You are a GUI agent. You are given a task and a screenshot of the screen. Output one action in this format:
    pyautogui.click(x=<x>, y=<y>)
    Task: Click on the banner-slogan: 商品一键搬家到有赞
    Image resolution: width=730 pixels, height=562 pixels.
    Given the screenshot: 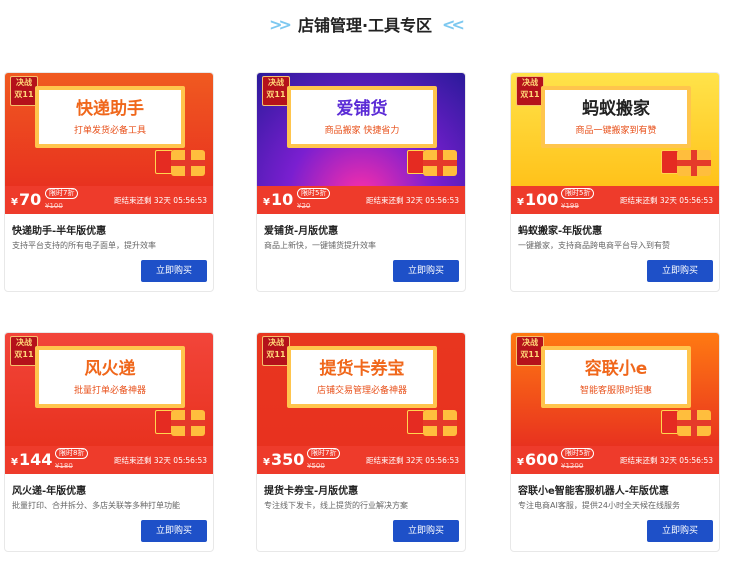 What is the action you would take?
    pyautogui.click(x=616, y=131)
    